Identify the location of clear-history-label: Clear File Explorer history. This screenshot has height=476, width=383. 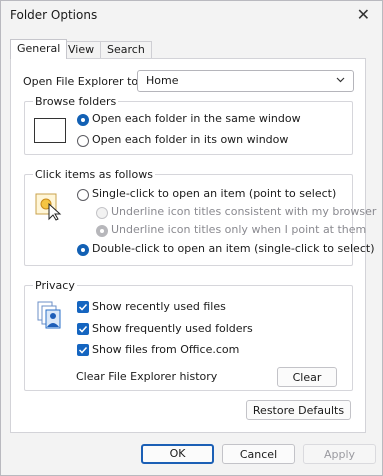
(147, 376).